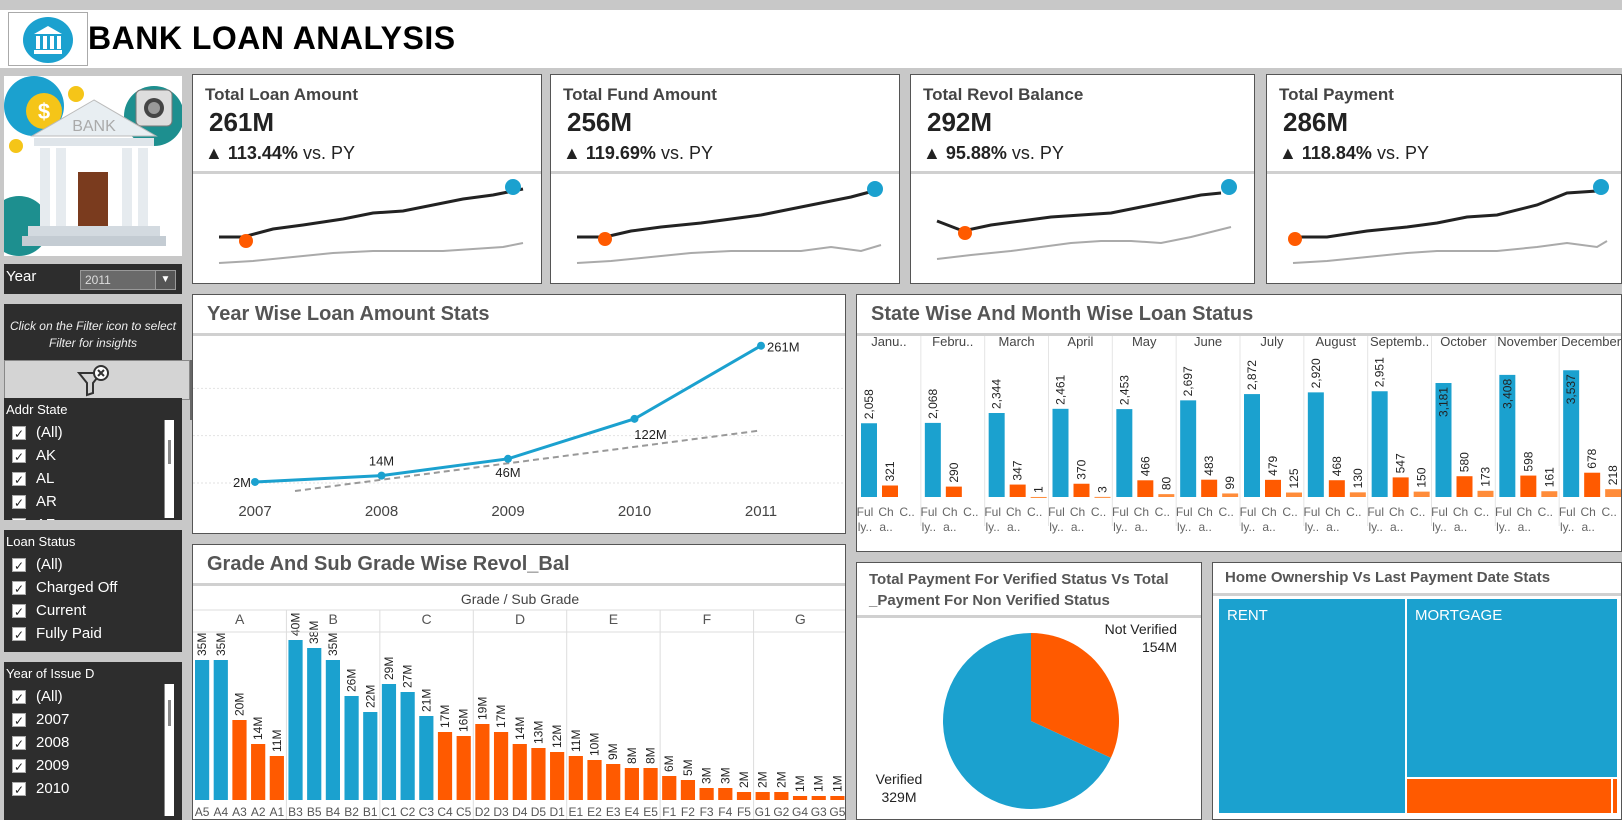  What do you see at coordinates (1336, 342) in the screenshot?
I see `month-header: August` at bounding box center [1336, 342].